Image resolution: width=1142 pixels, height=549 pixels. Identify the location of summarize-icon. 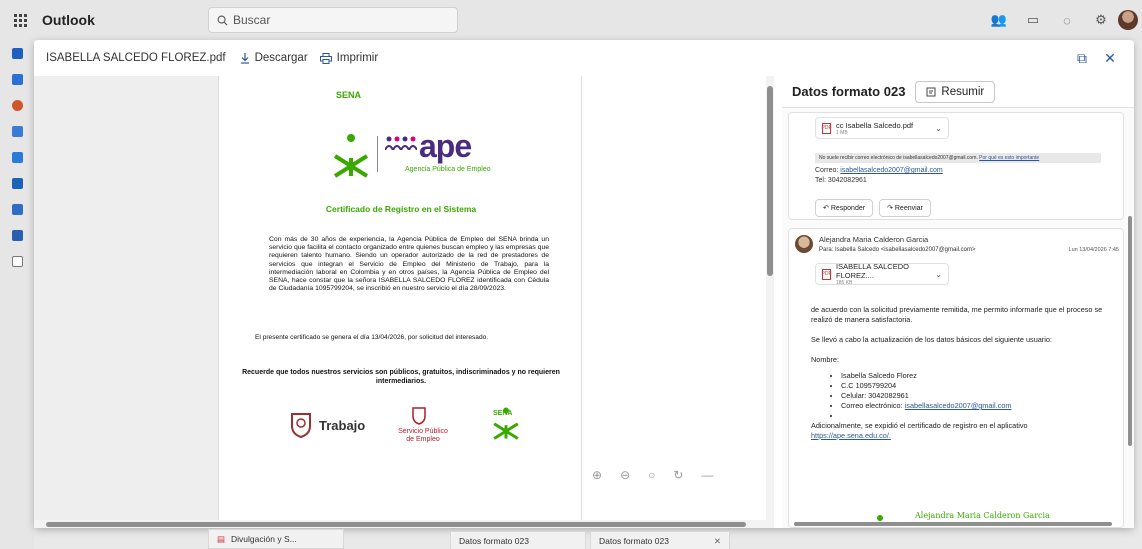
(931, 91).